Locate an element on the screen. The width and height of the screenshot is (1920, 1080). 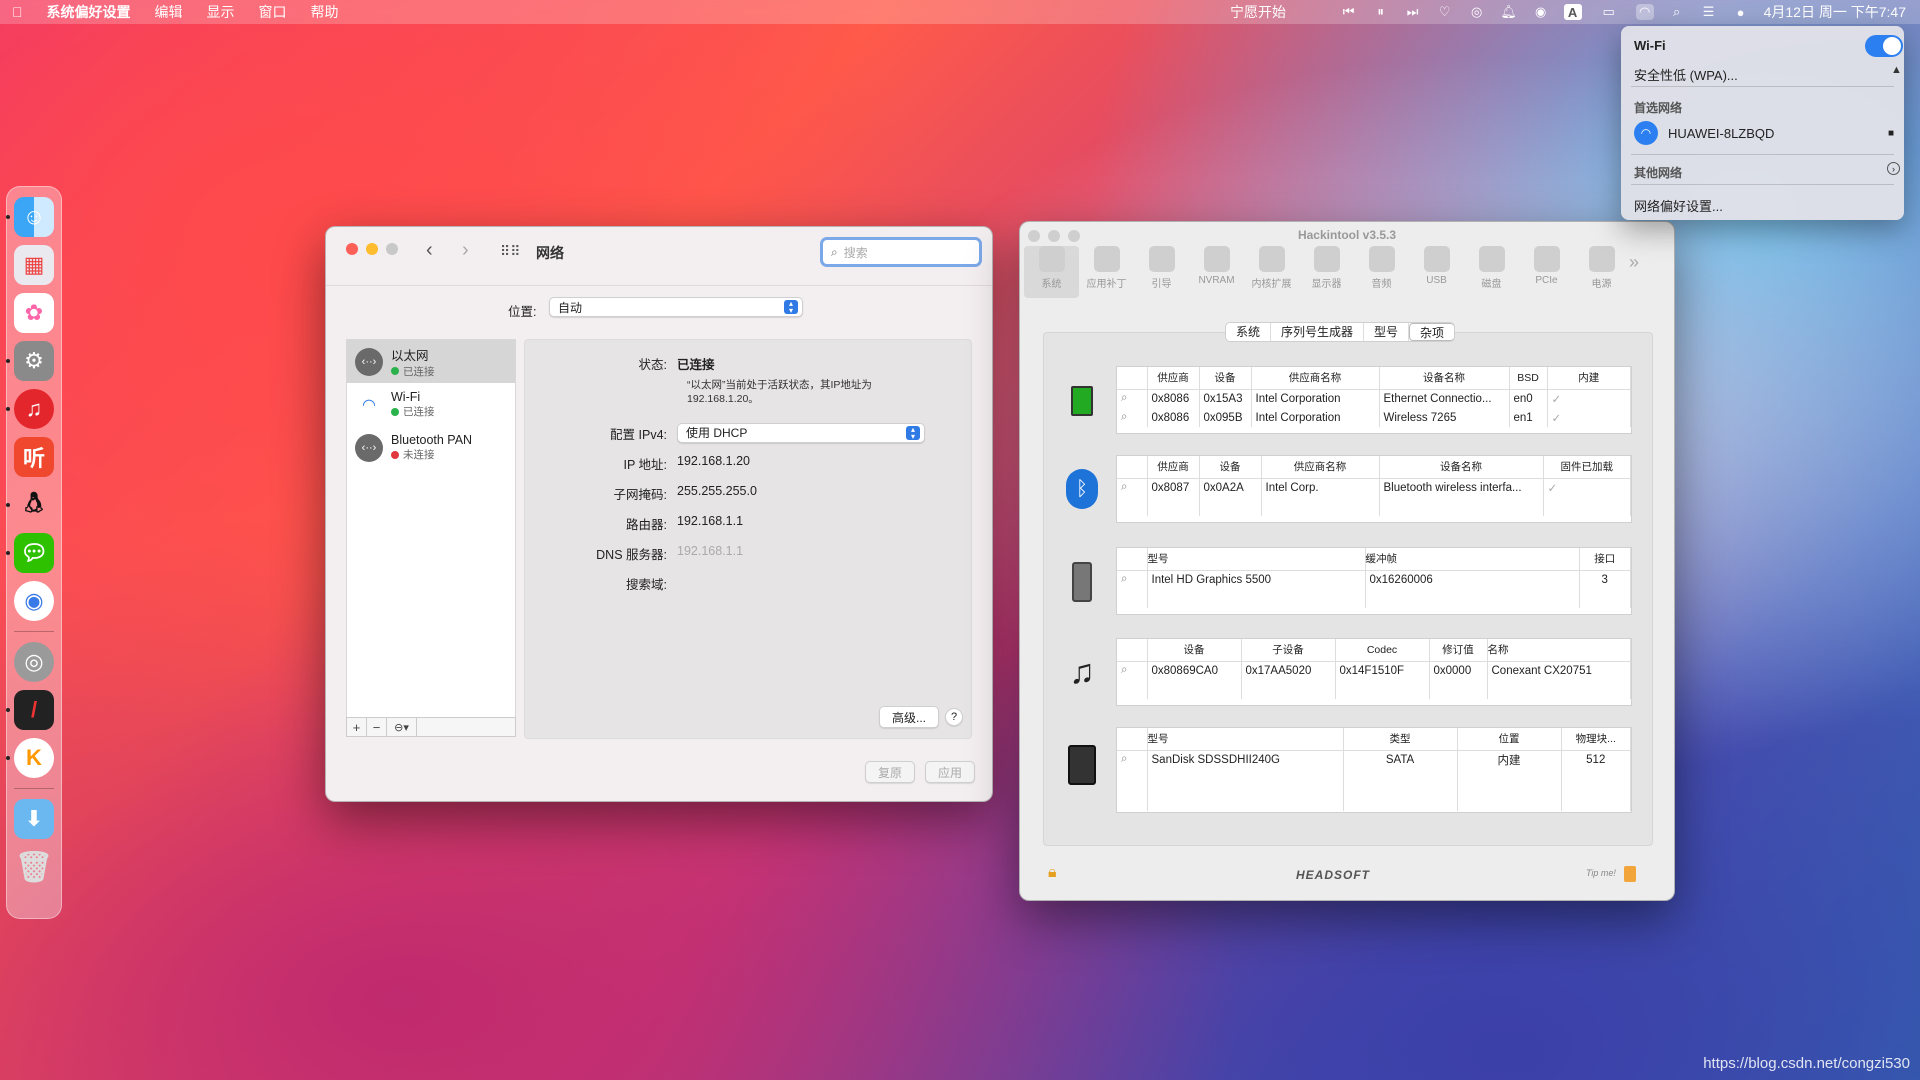
tool-disk: 磁盘 is located at coordinates (1491, 272).